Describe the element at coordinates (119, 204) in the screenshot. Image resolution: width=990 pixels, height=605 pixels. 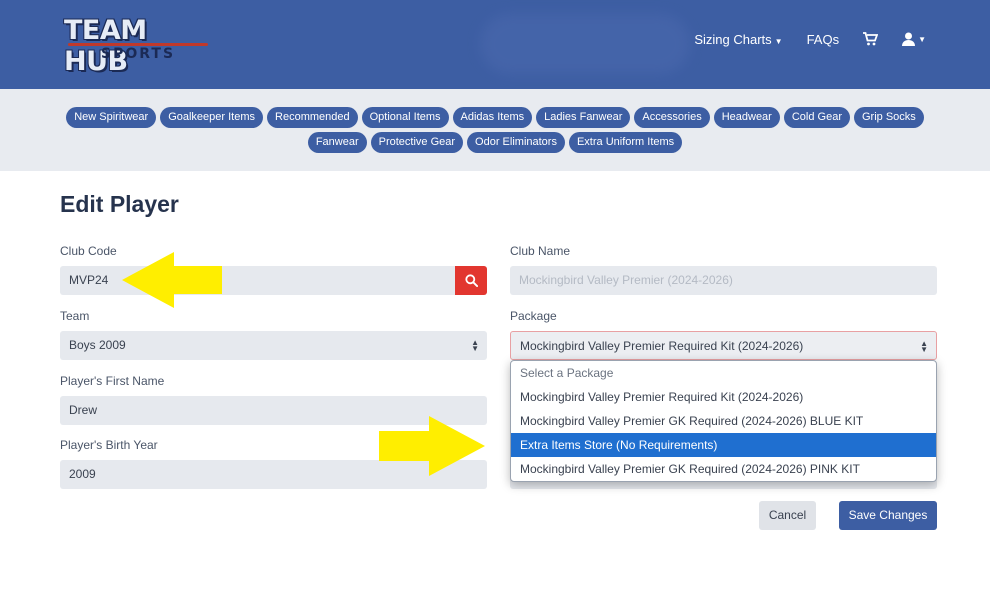
I see `page-title: Edit Player` at that location.